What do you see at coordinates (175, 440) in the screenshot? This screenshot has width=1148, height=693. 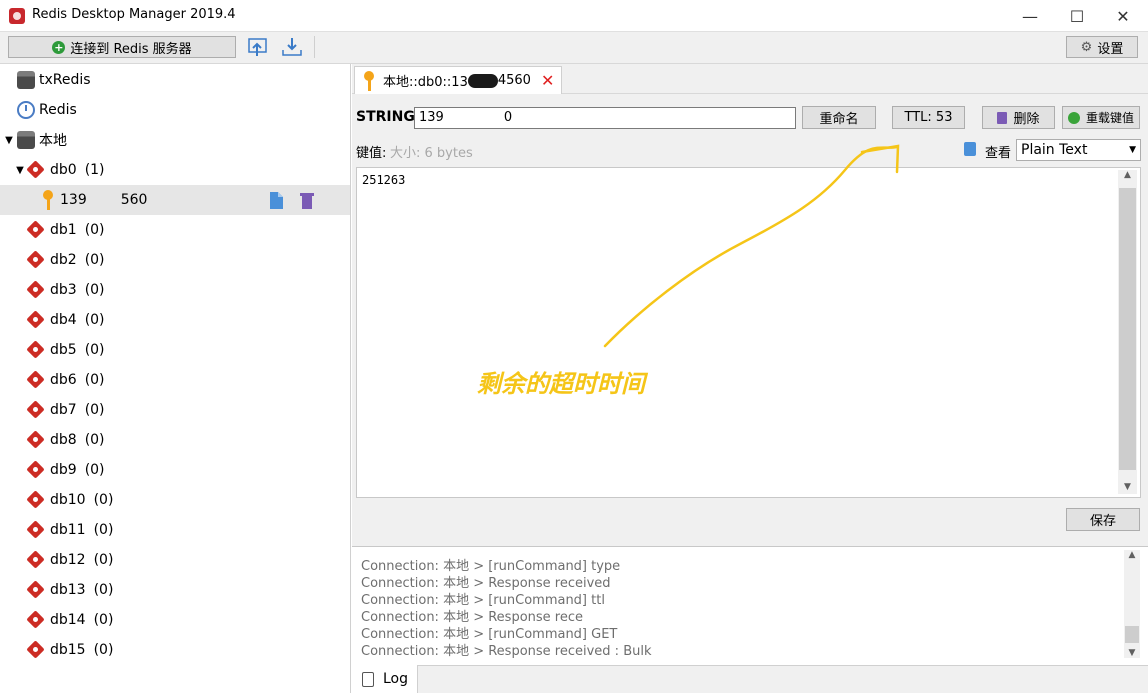 I see `tree-item-db8: db8 (0)` at bounding box center [175, 440].